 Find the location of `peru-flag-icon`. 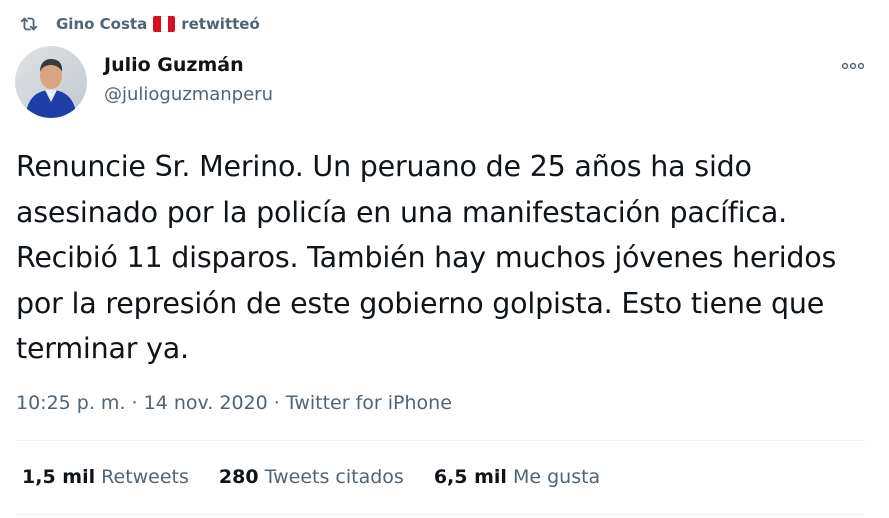

peru-flag-icon is located at coordinates (164, 24).